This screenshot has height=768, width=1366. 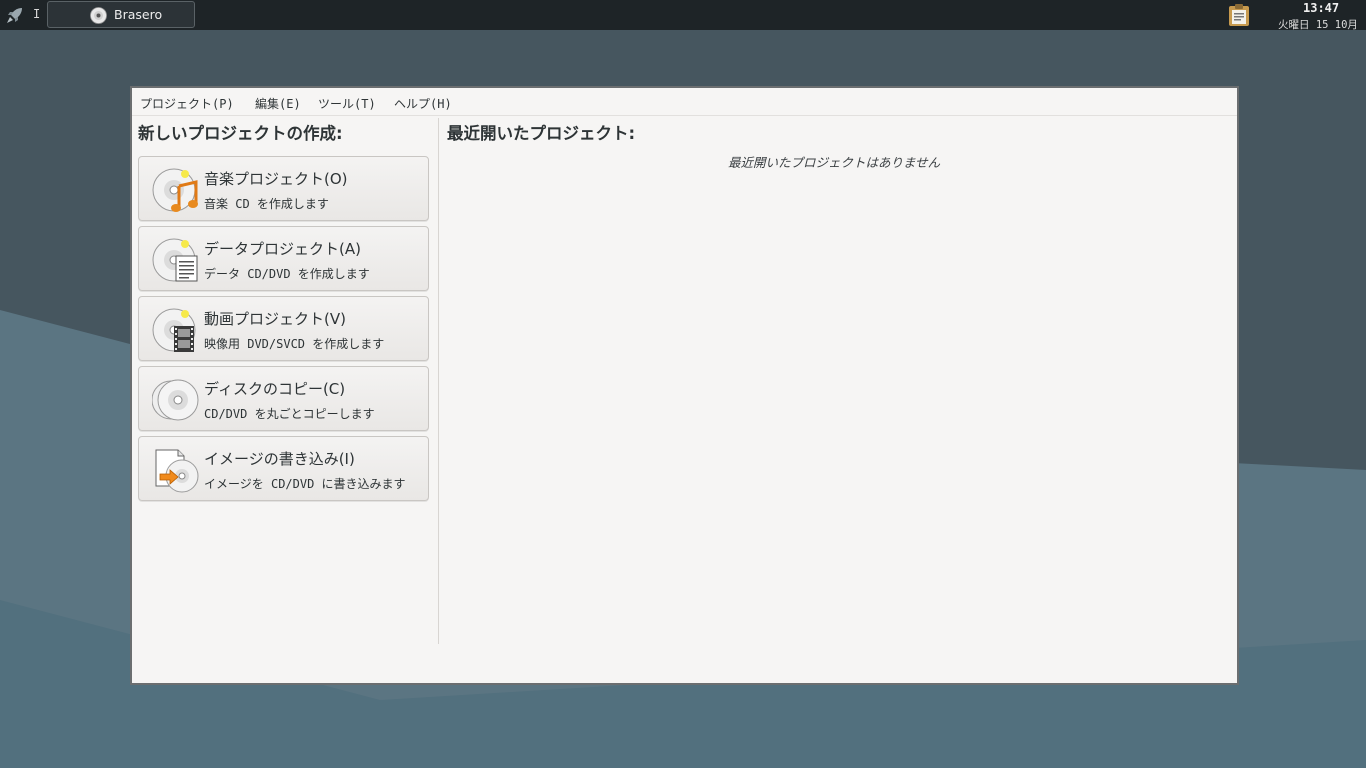 What do you see at coordinates (266, 204) in the screenshot?
I see `audio-project-desc: 音楽 CD を作成します` at bounding box center [266, 204].